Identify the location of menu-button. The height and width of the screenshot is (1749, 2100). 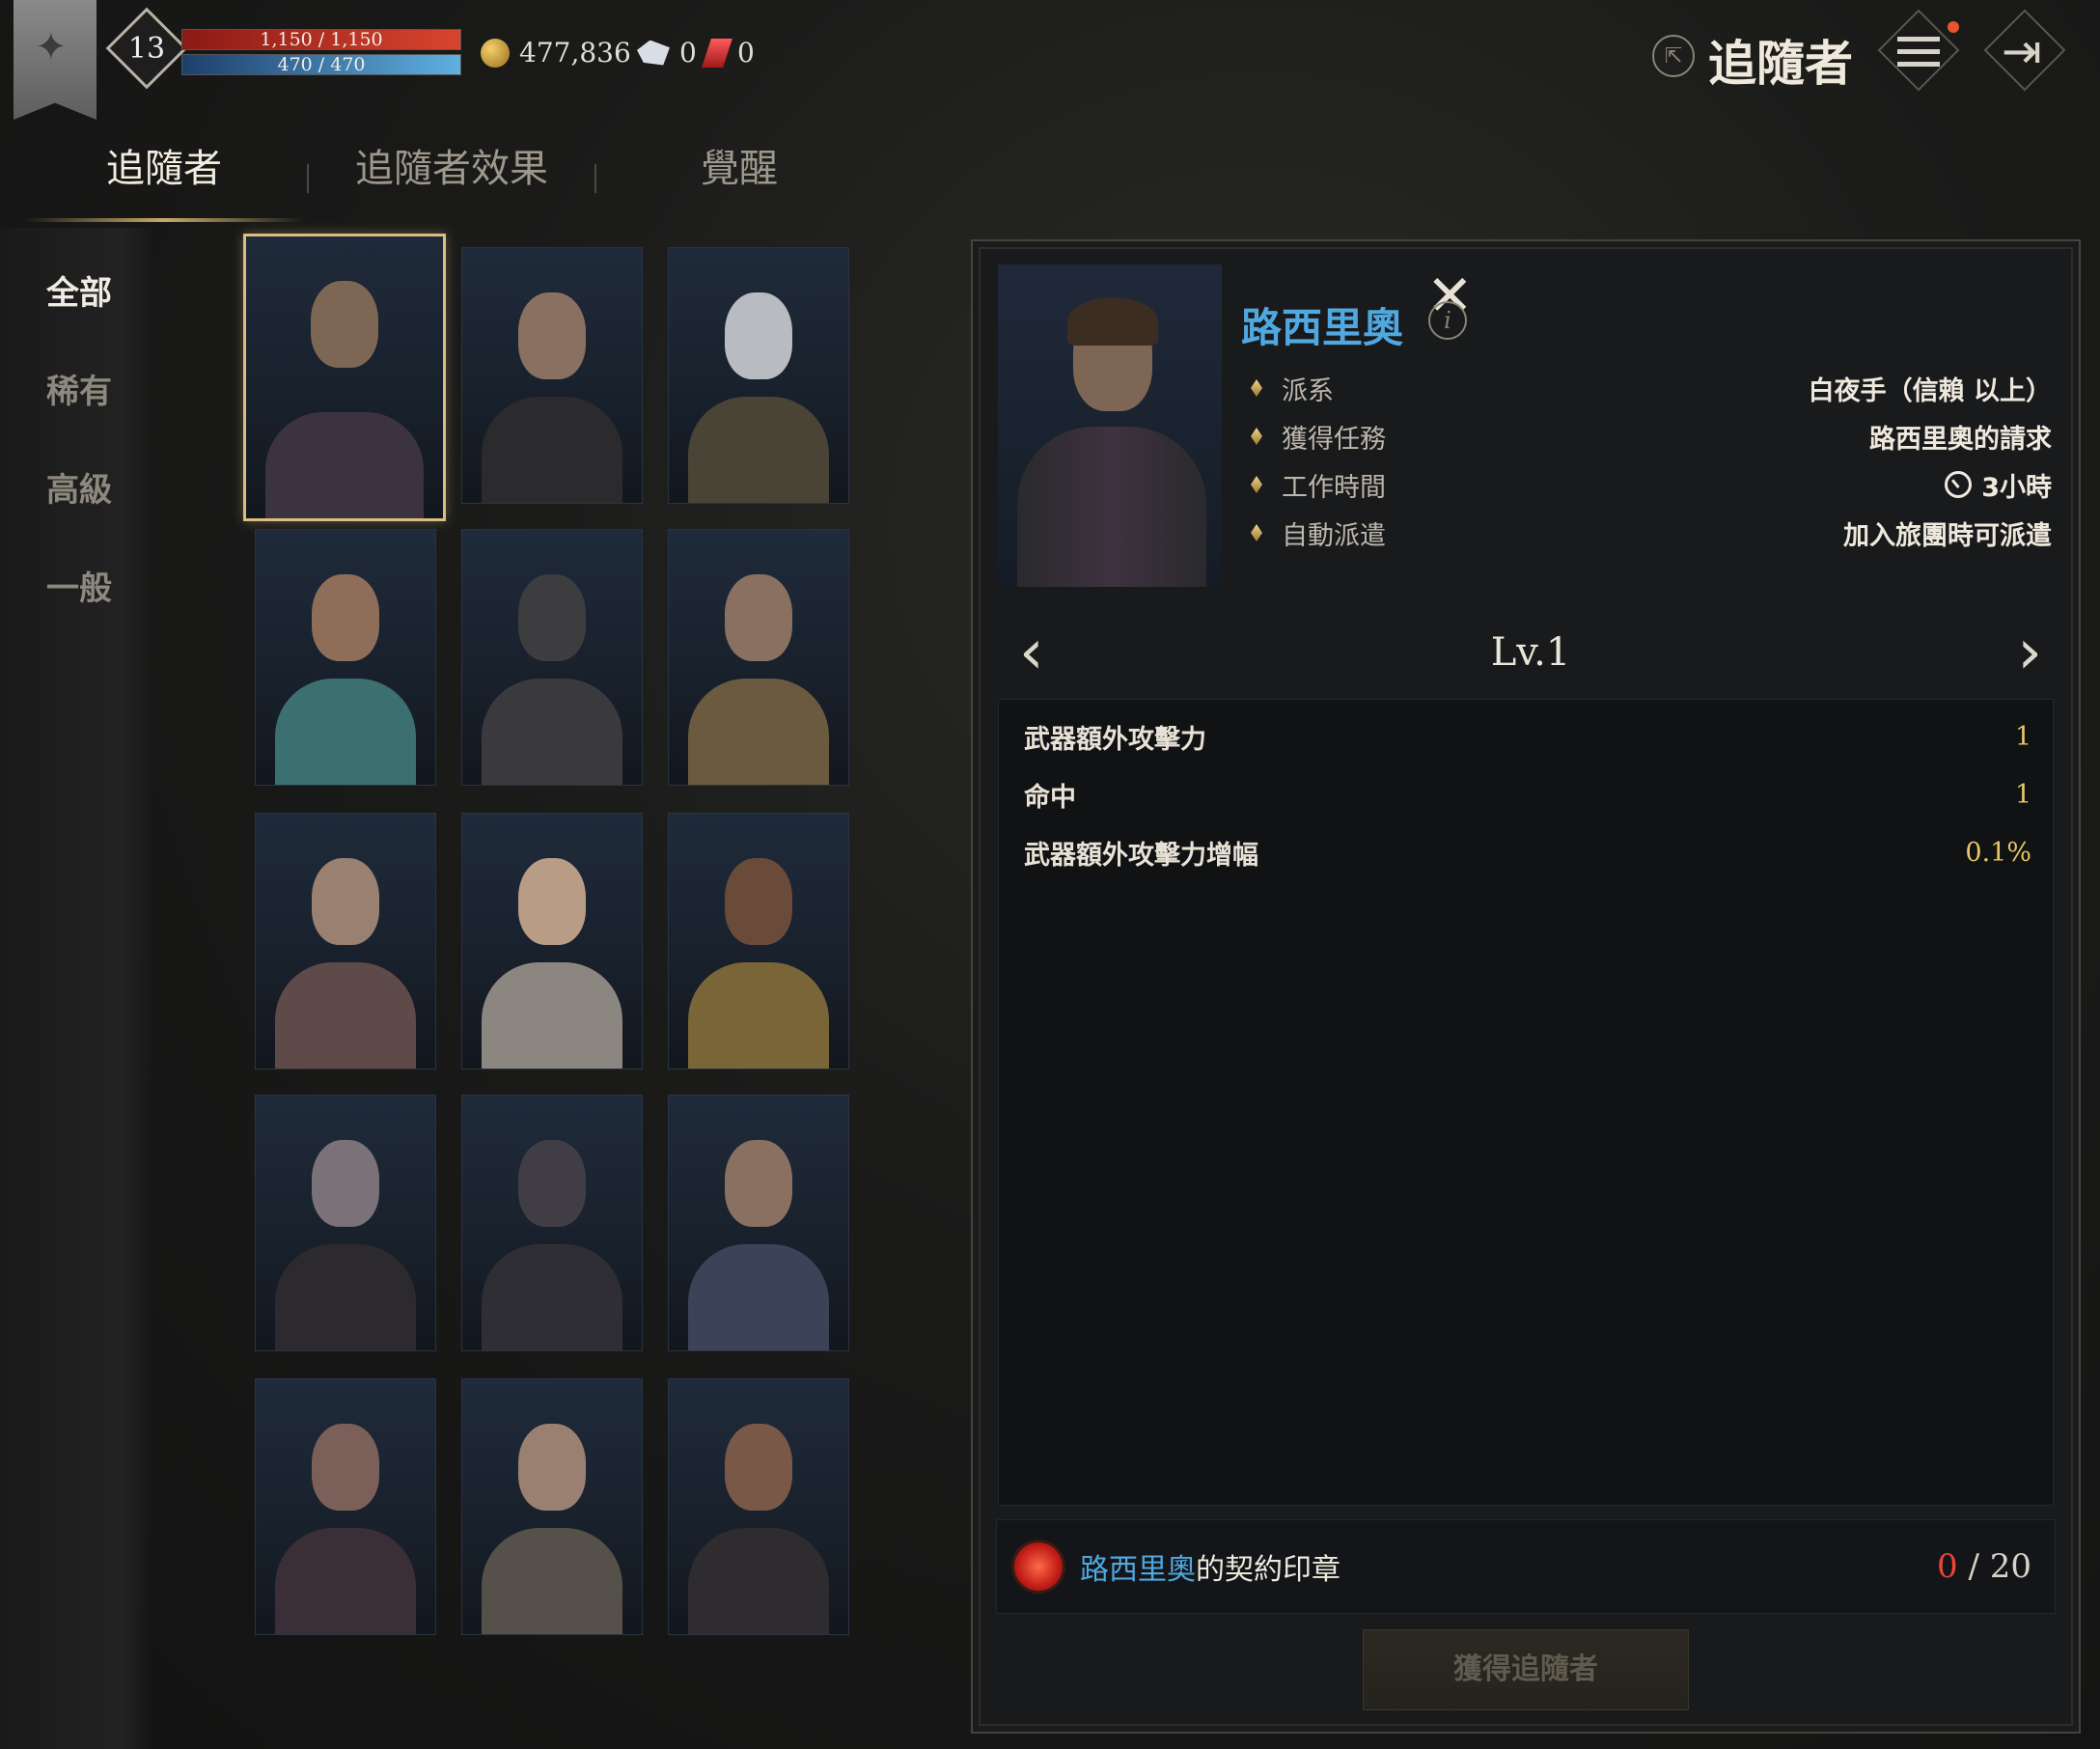
(1918, 50).